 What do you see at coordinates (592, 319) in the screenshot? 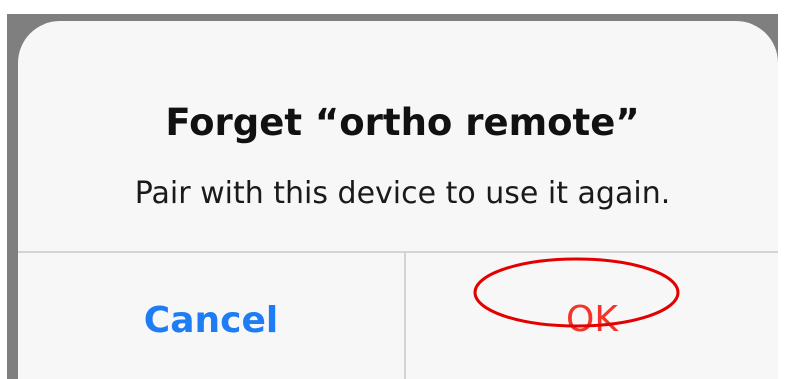
I see `ok-button-label: OK` at bounding box center [592, 319].